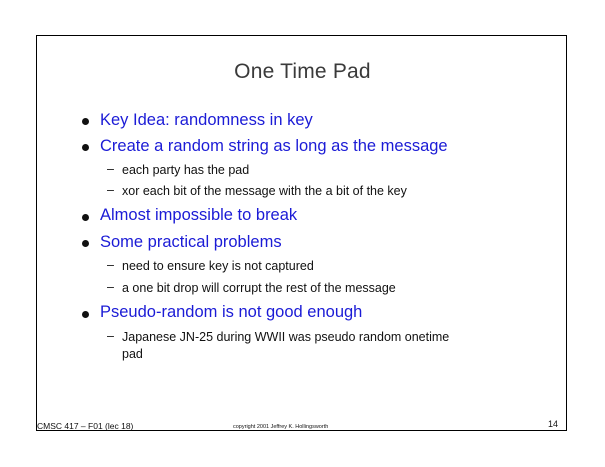 This screenshot has height=467, width=605. What do you see at coordinates (186, 170) in the screenshot?
I see `sub-bullet-item: each party has the pad` at bounding box center [186, 170].